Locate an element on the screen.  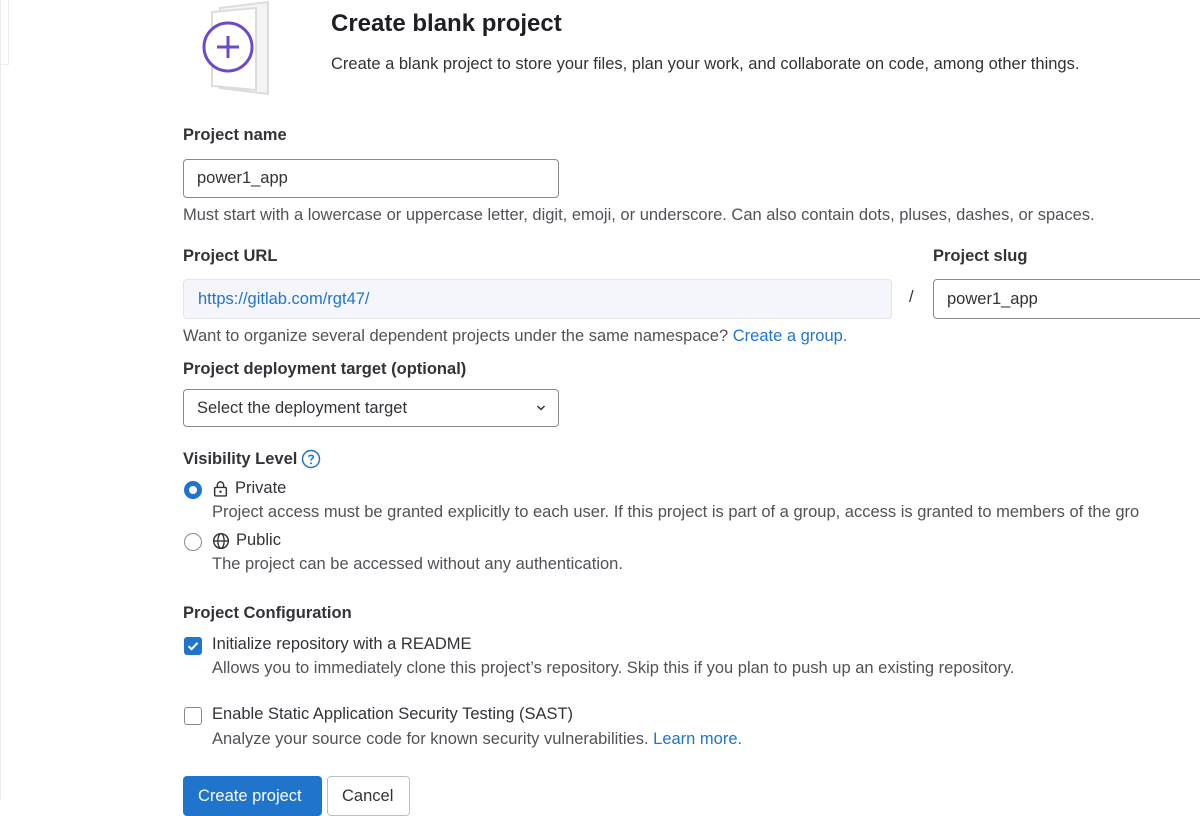
project-url-label: Project URL is located at coordinates (230, 256).